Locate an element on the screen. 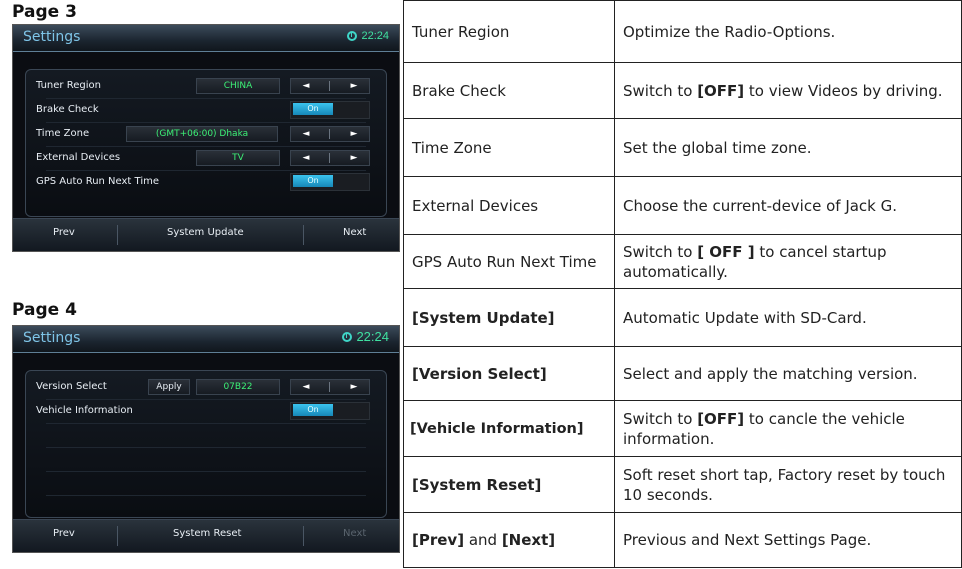 The height and width of the screenshot is (569, 962). description-text: to view Videos by driving. is located at coordinates (843, 90).